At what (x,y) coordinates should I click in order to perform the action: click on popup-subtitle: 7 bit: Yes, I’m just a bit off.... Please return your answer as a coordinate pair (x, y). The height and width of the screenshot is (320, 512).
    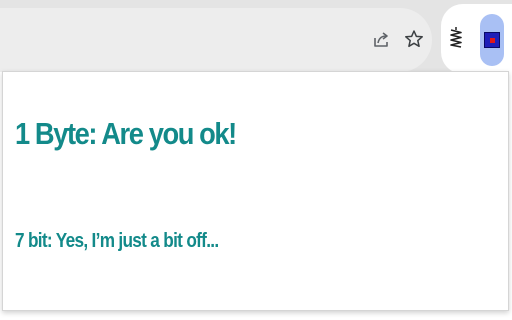
    Looking at the image, I should click on (117, 241).